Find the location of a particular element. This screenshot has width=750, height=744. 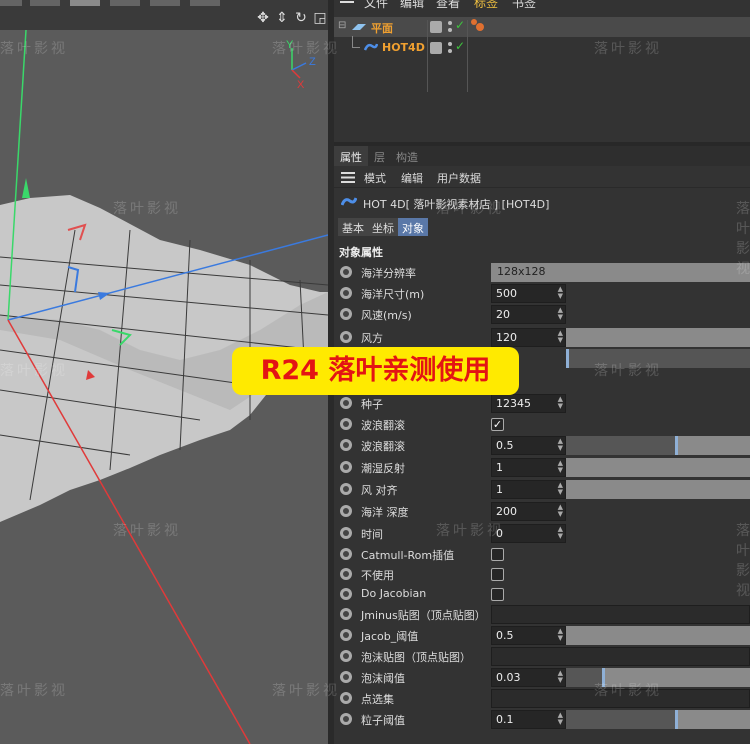

menu-view: 查看 is located at coordinates (448, 5).